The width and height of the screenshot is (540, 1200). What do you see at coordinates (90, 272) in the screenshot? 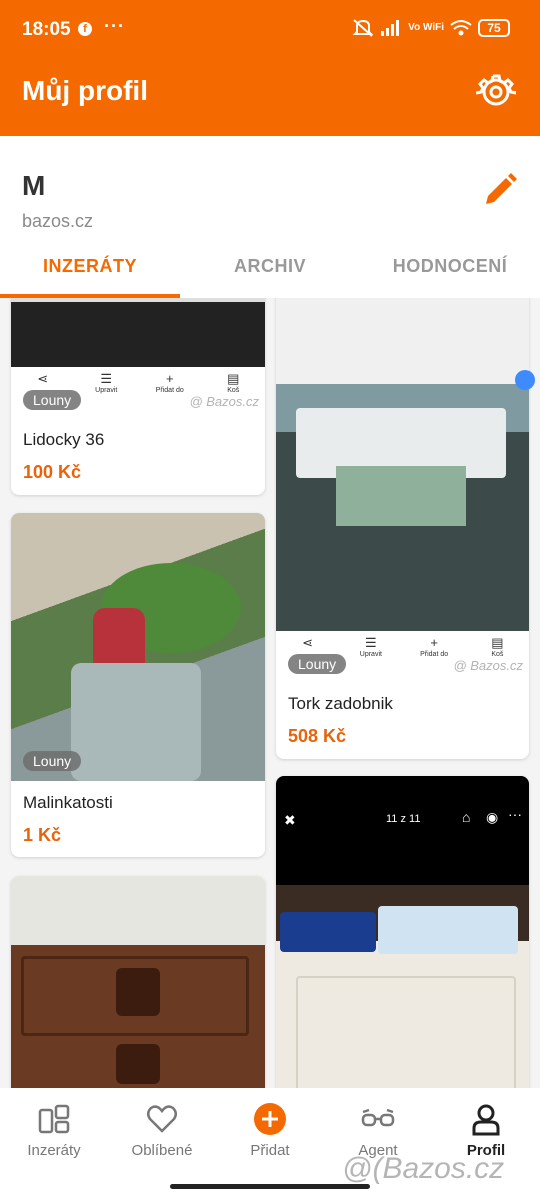
I see `tab-inzeraty: INZERÁTY` at bounding box center [90, 272].